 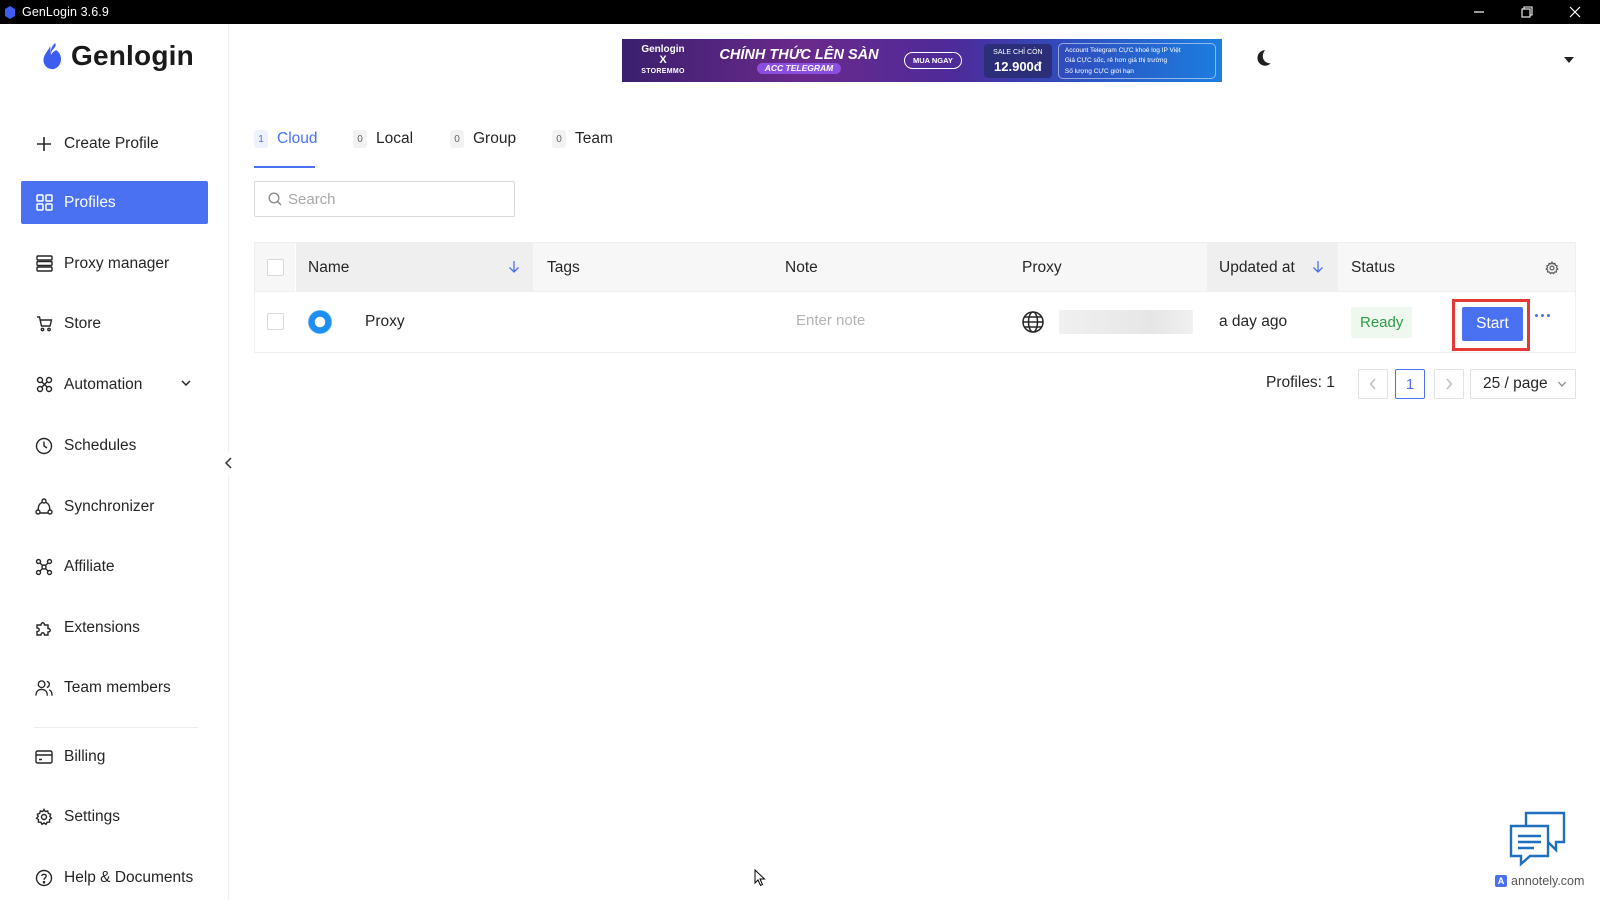 I want to click on profile-avatar-icon, so click(x=320, y=322).